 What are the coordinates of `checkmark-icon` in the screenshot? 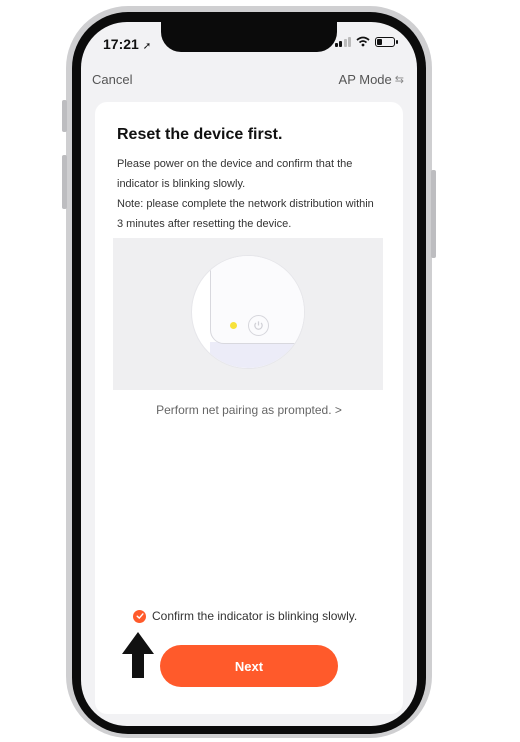 It's located at (139, 616).